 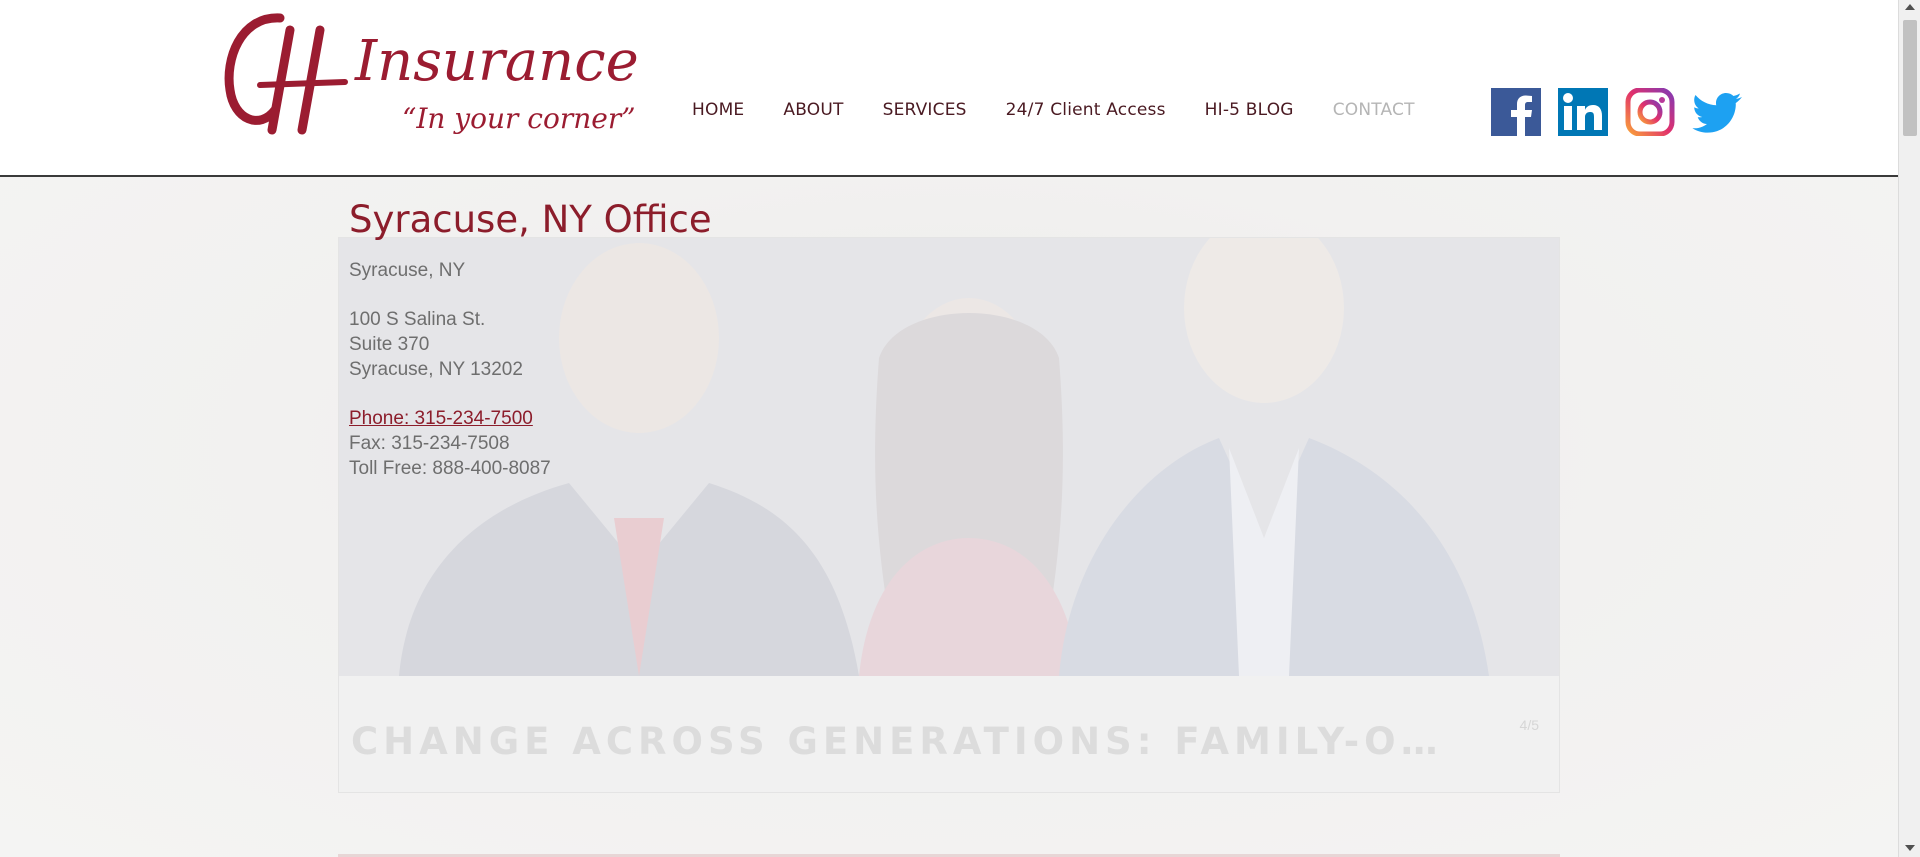 What do you see at coordinates (1910, 7) in the screenshot?
I see `scroll-up-icon` at bounding box center [1910, 7].